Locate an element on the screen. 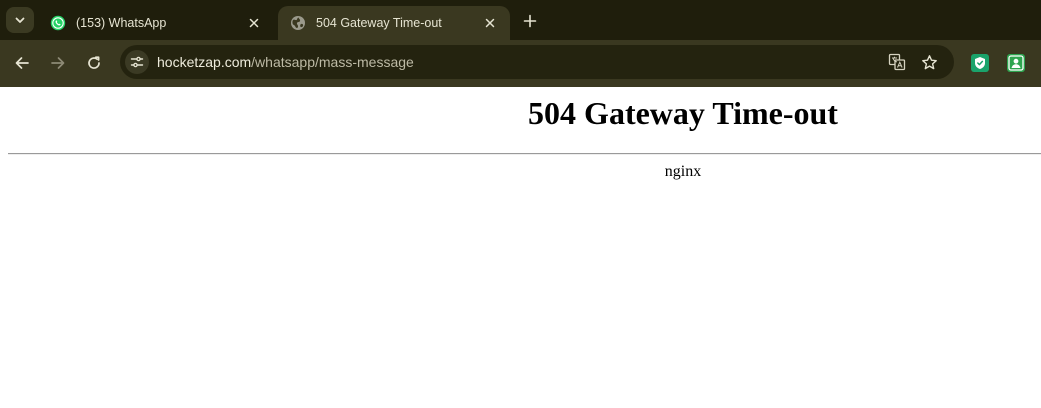 The image size is (1041, 408). tab-whatsapp: (153) WhatsApp is located at coordinates (156, 23).